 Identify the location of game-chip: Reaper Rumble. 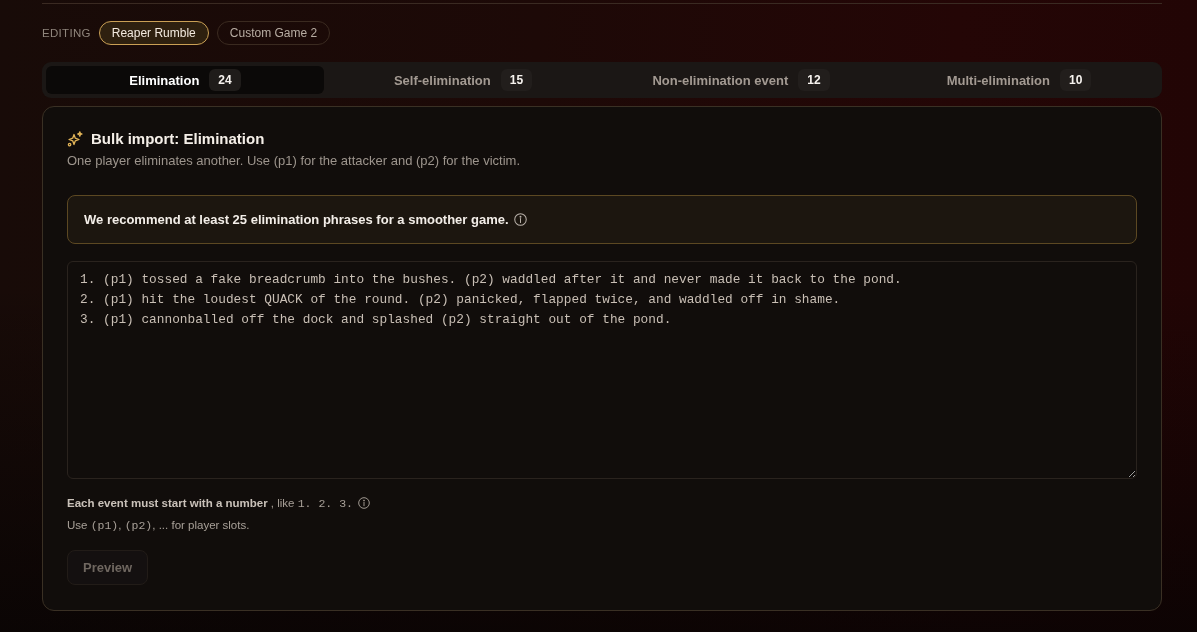
(153, 33).